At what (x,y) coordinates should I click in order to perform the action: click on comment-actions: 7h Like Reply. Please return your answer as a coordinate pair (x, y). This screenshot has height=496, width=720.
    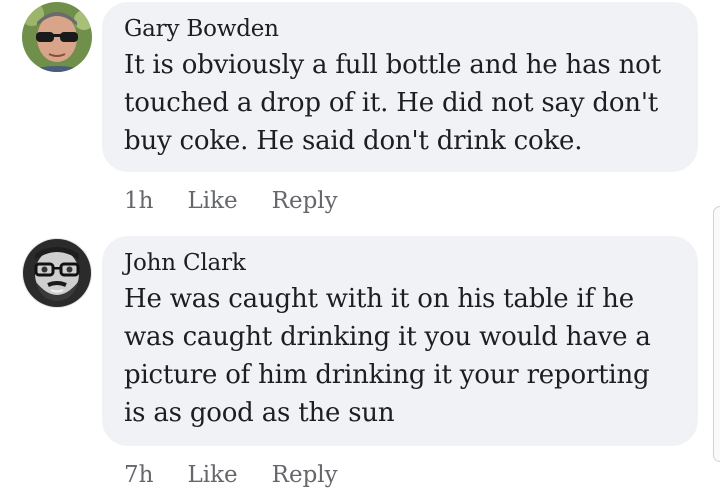
    Looking at the image, I should click on (231, 475).